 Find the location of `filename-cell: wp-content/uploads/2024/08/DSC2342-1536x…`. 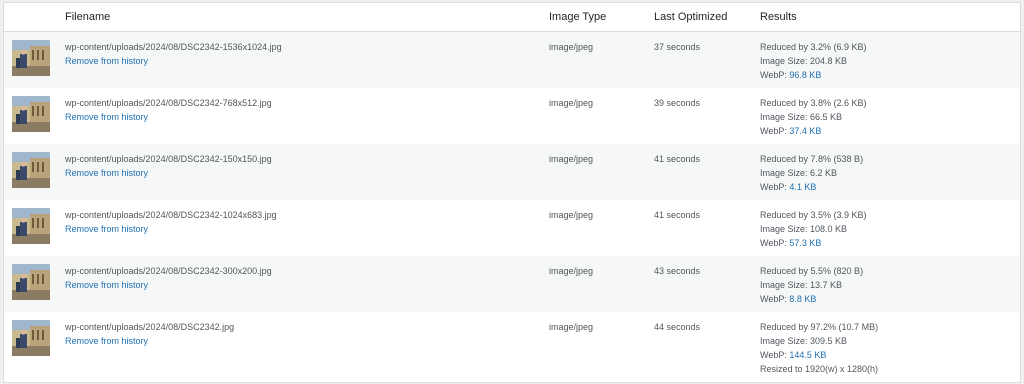

filename-cell: wp-content/uploads/2024/08/DSC2342-1536x… is located at coordinates (173, 54).